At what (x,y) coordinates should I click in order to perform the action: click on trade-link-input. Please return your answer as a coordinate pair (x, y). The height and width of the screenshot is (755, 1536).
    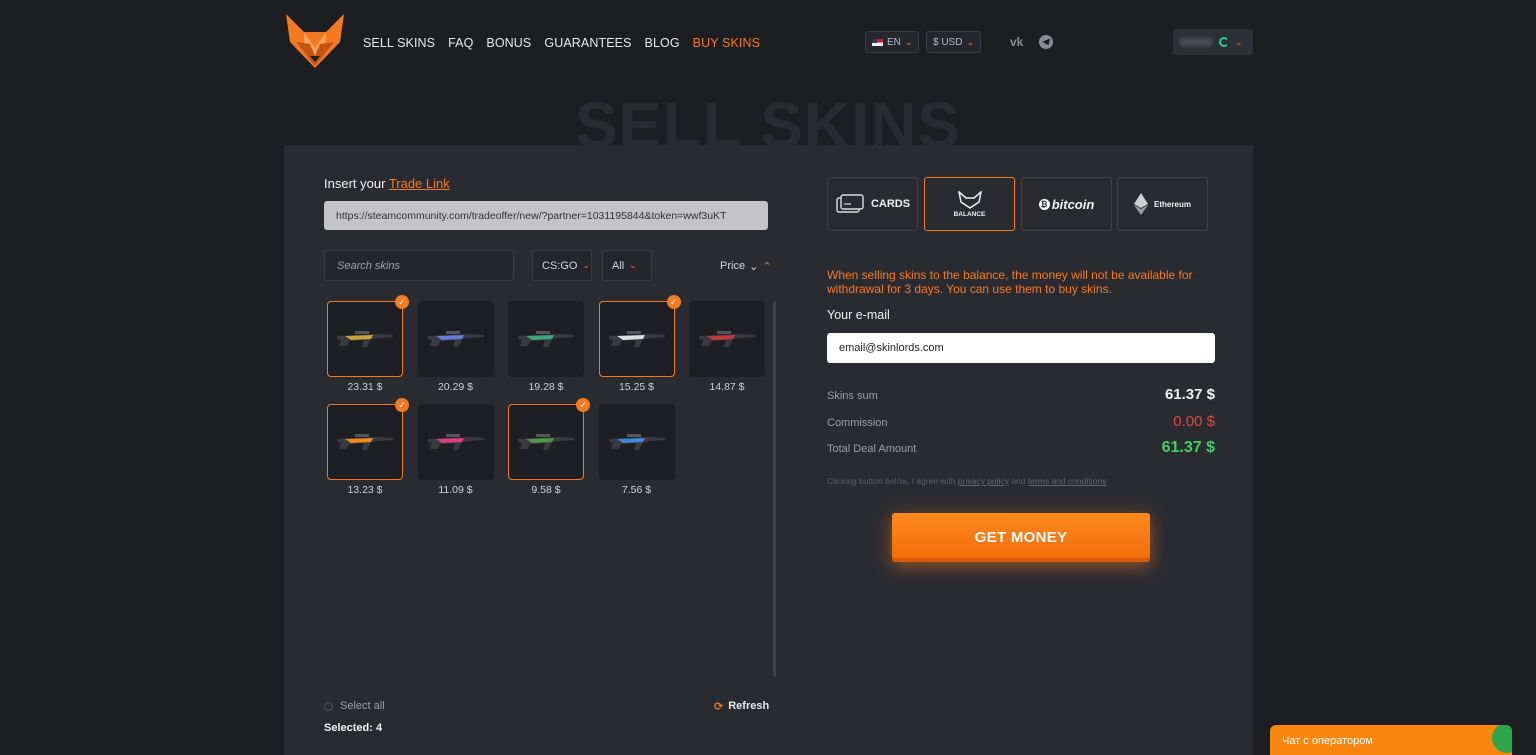
    Looking at the image, I should click on (546, 215).